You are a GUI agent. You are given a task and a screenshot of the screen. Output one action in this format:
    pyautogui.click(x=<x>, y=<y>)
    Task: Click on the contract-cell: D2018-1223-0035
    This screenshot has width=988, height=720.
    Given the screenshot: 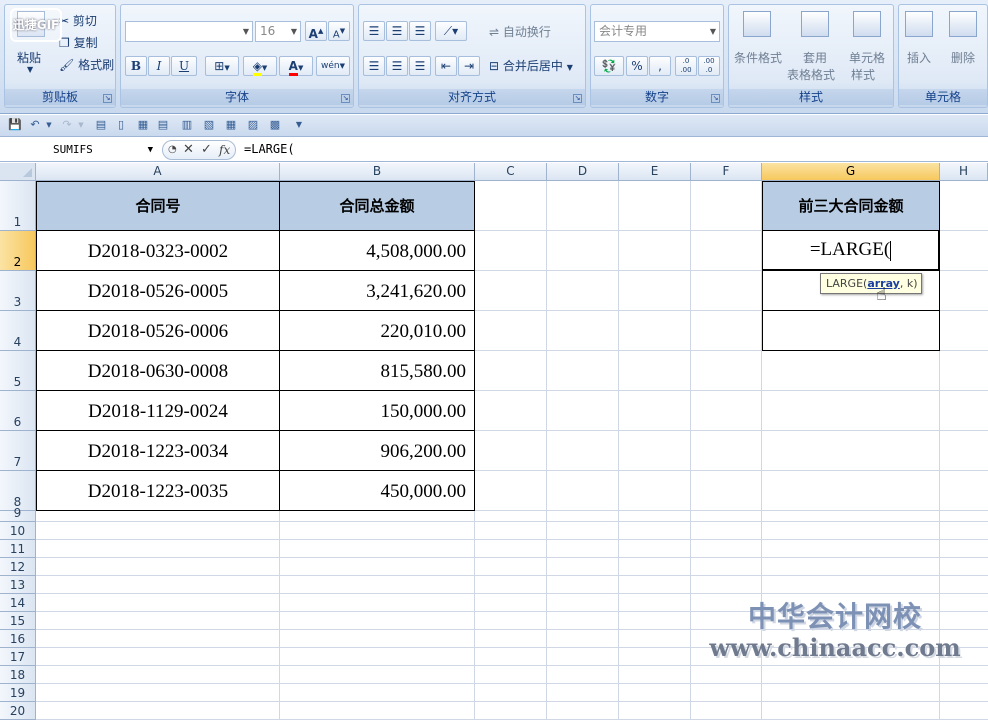 What is the action you would take?
    pyautogui.click(x=158, y=491)
    